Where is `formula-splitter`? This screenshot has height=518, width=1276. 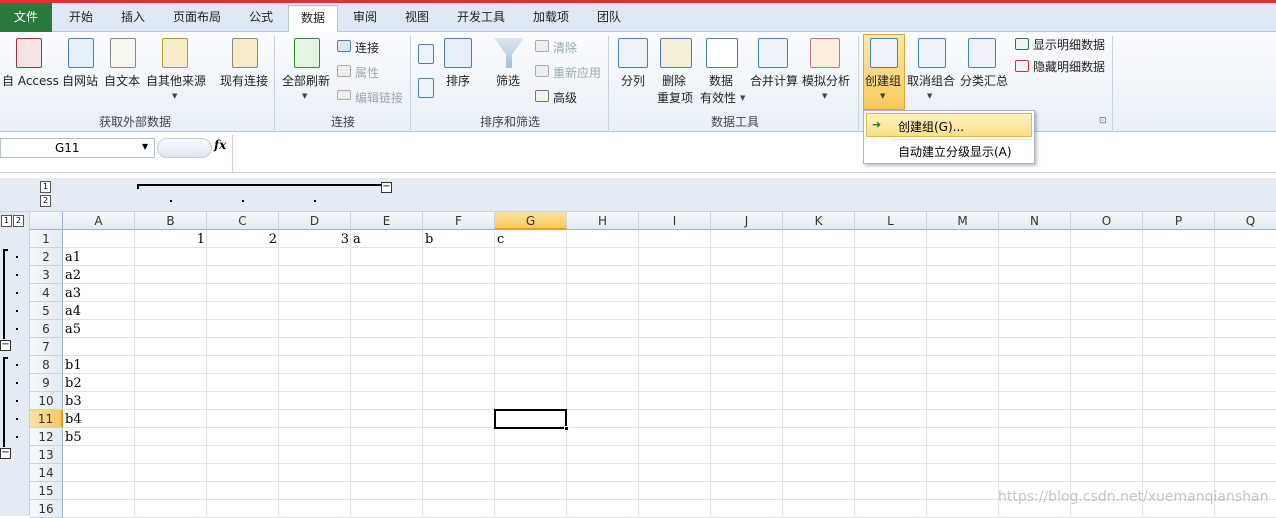
formula-splitter is located at coordinates (184, 148).